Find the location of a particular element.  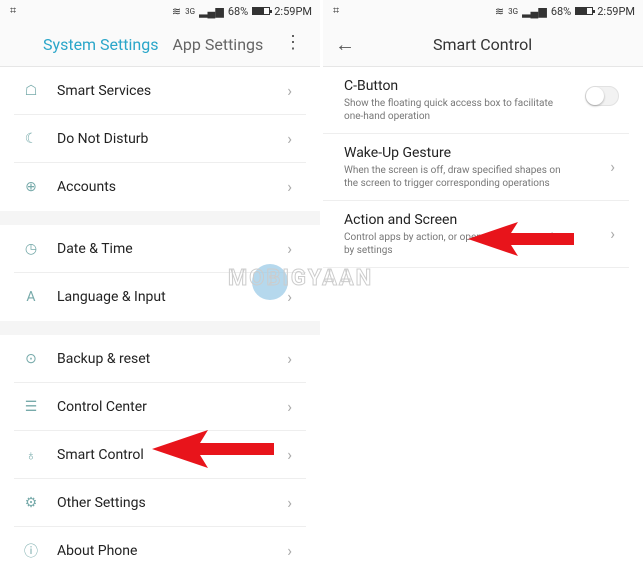

item-label: Language & Input is located at coordinates (111, 297).